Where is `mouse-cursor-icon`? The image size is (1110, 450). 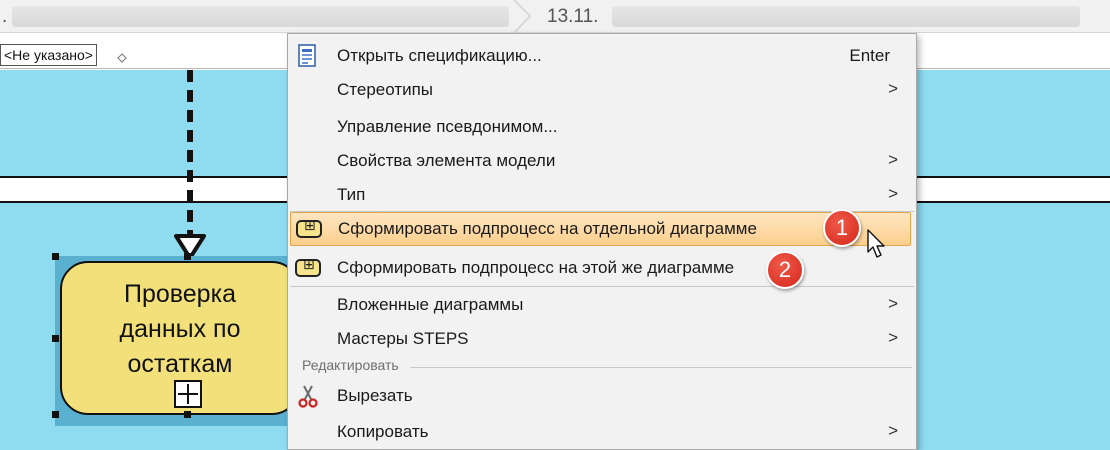
mouse-cursor-icon is located at coordinates (876, 243).